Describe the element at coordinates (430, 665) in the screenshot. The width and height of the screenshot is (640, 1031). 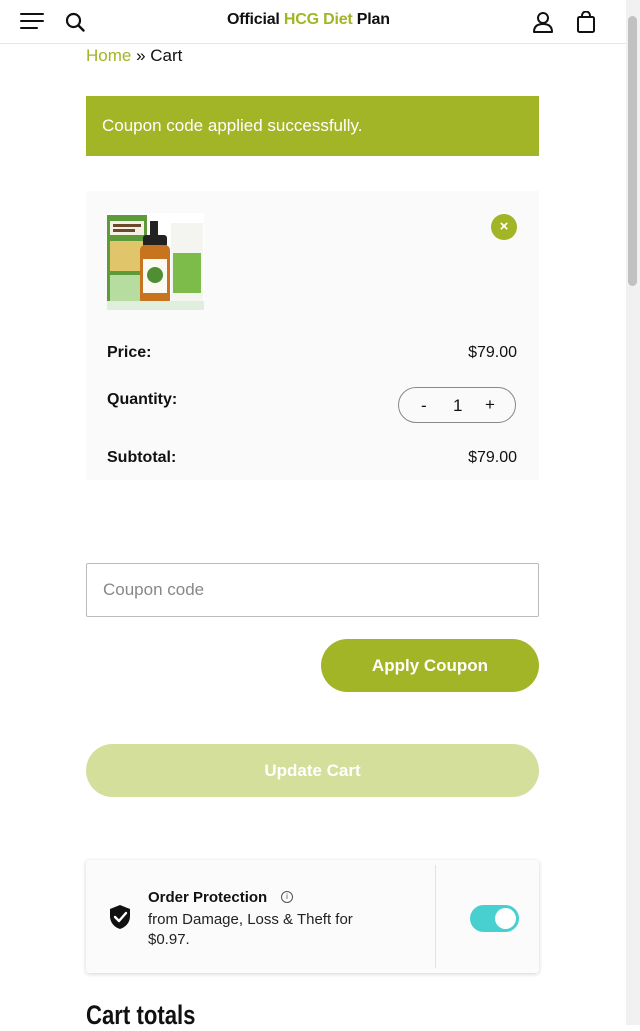
I see `apply-coupon-button: Apply Coupon` at that location.